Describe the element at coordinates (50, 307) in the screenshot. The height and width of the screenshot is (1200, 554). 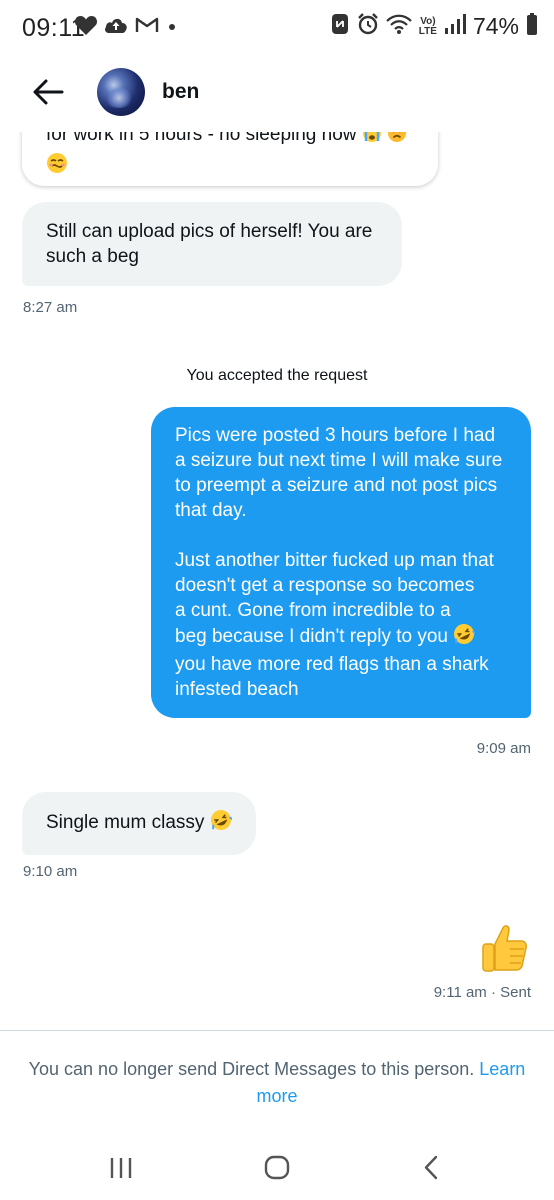
I see `message-timestamp: 8:27 am` at that location.